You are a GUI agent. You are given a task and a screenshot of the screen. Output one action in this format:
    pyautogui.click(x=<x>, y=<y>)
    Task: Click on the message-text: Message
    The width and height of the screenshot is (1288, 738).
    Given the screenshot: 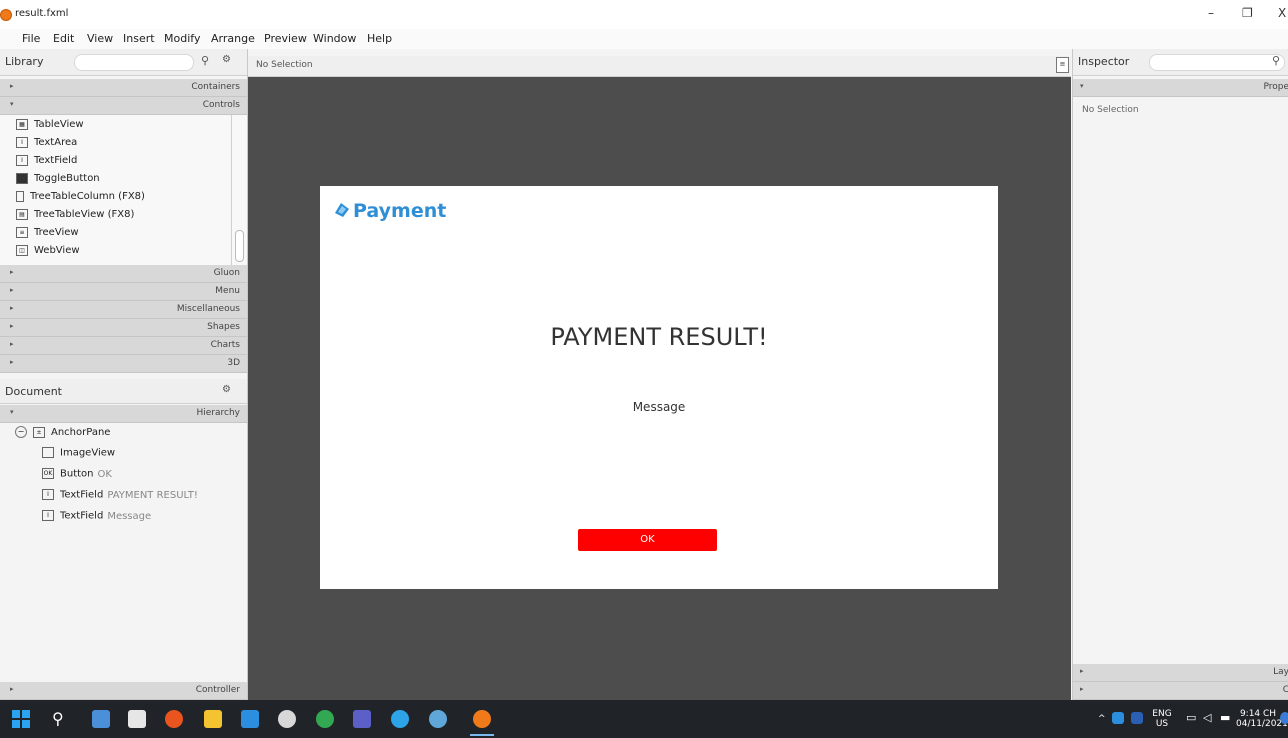 What is the action you would take?
    pyautogui.click(x=659, y=407)
    